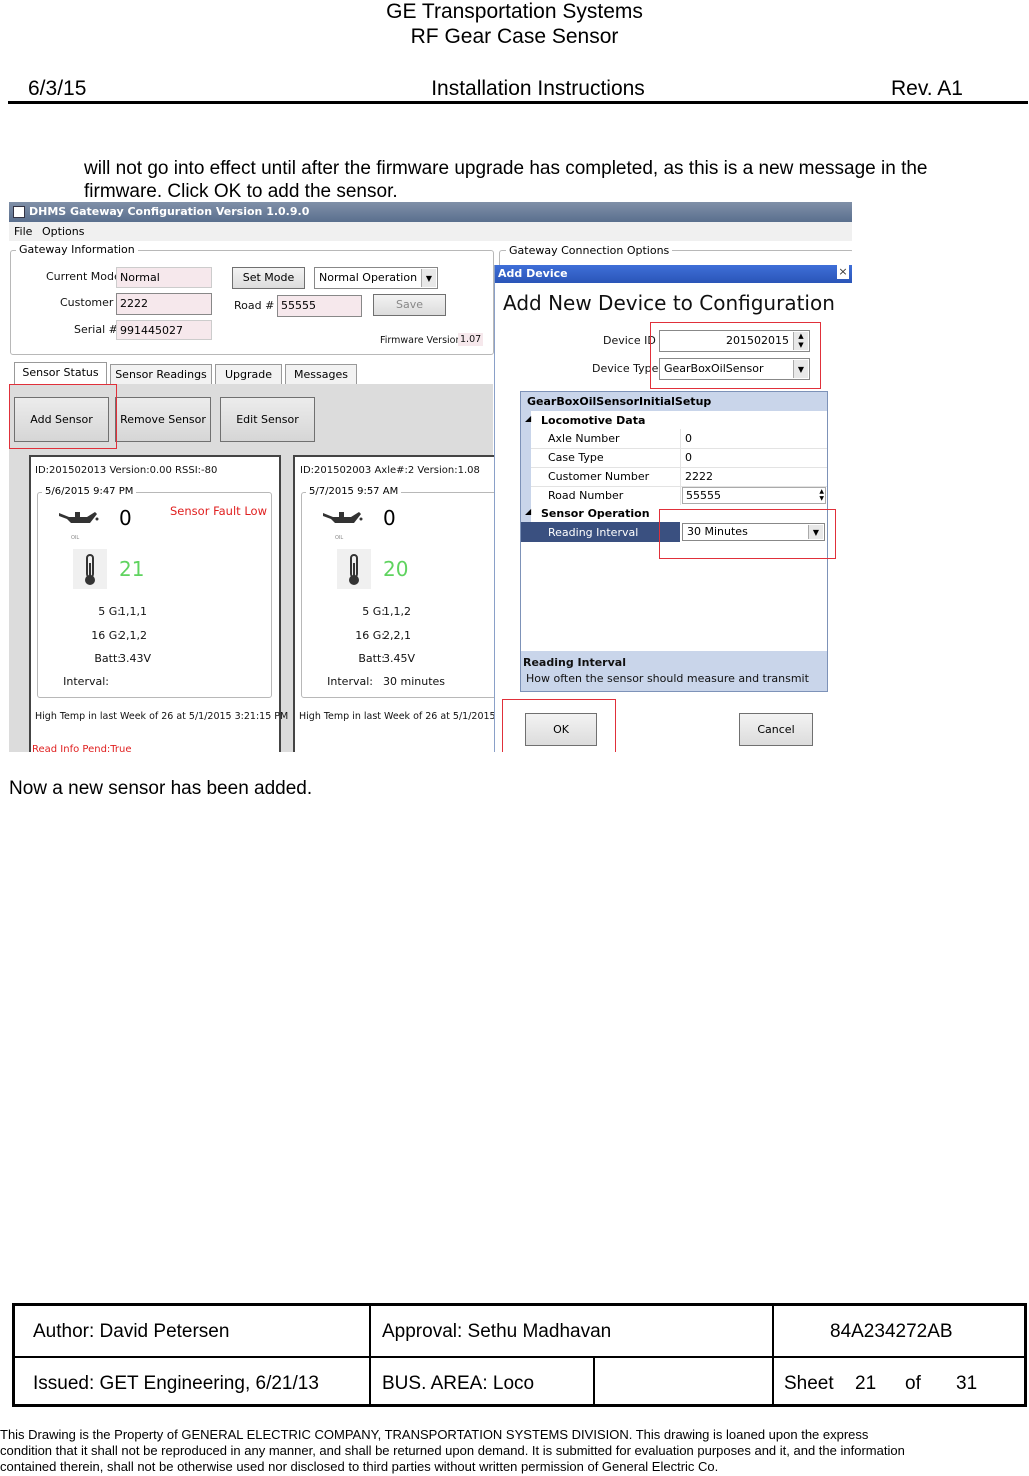 Image resolution: width=1029 pixels, height=1476 pixels. Describe the element at coordinates (254, 305) in the screenshot. I see `road-label: Road #` at that location.